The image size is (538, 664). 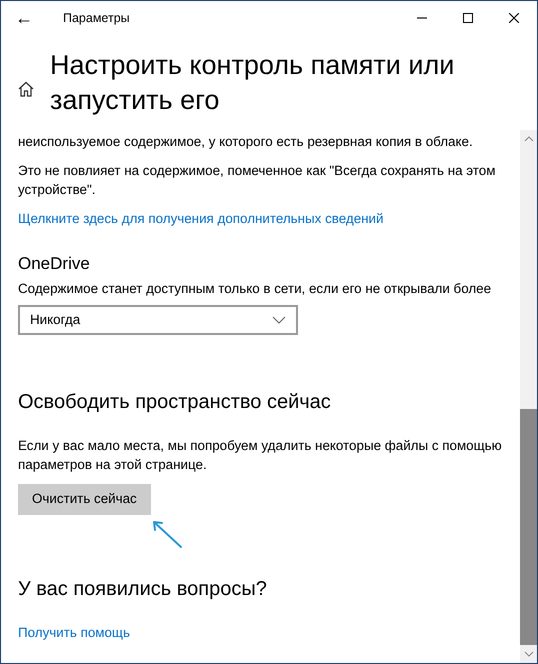 What do you see at coordinates (260, 455) in the screenshot?
I see `body-text: Если у вас мало места, мы попробуем удалить некоторые файлы с помощью параметров на этой странице.` at bounding box center [260, 455].